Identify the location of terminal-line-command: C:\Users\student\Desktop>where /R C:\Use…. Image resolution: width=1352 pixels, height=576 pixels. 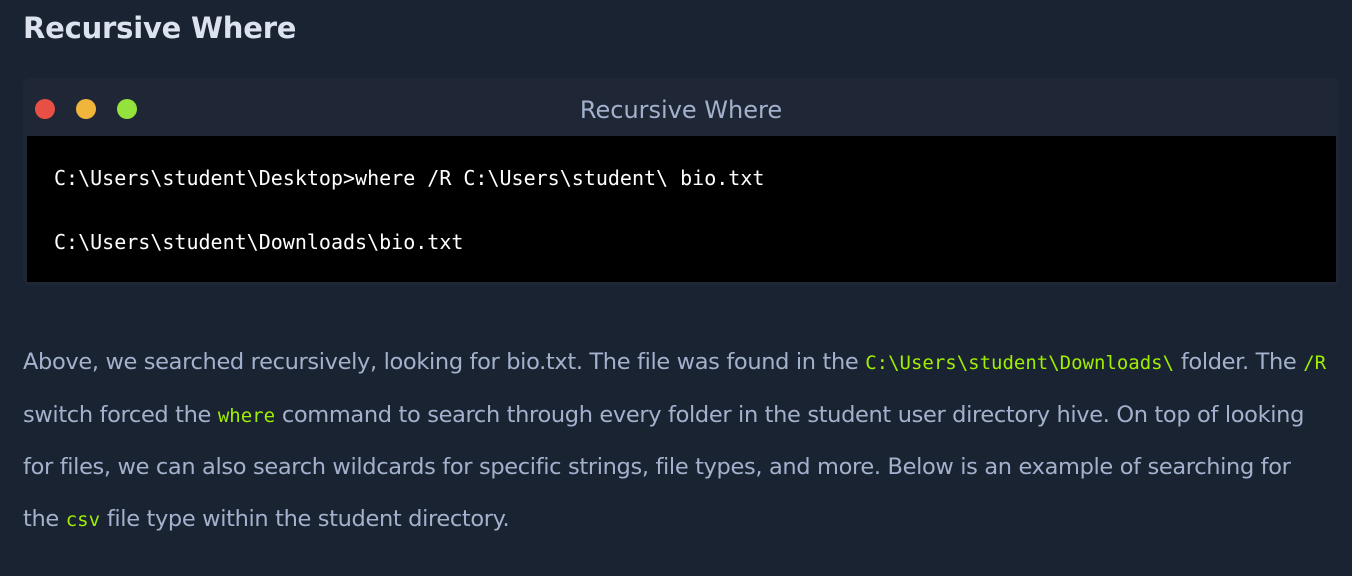
(409, 178).